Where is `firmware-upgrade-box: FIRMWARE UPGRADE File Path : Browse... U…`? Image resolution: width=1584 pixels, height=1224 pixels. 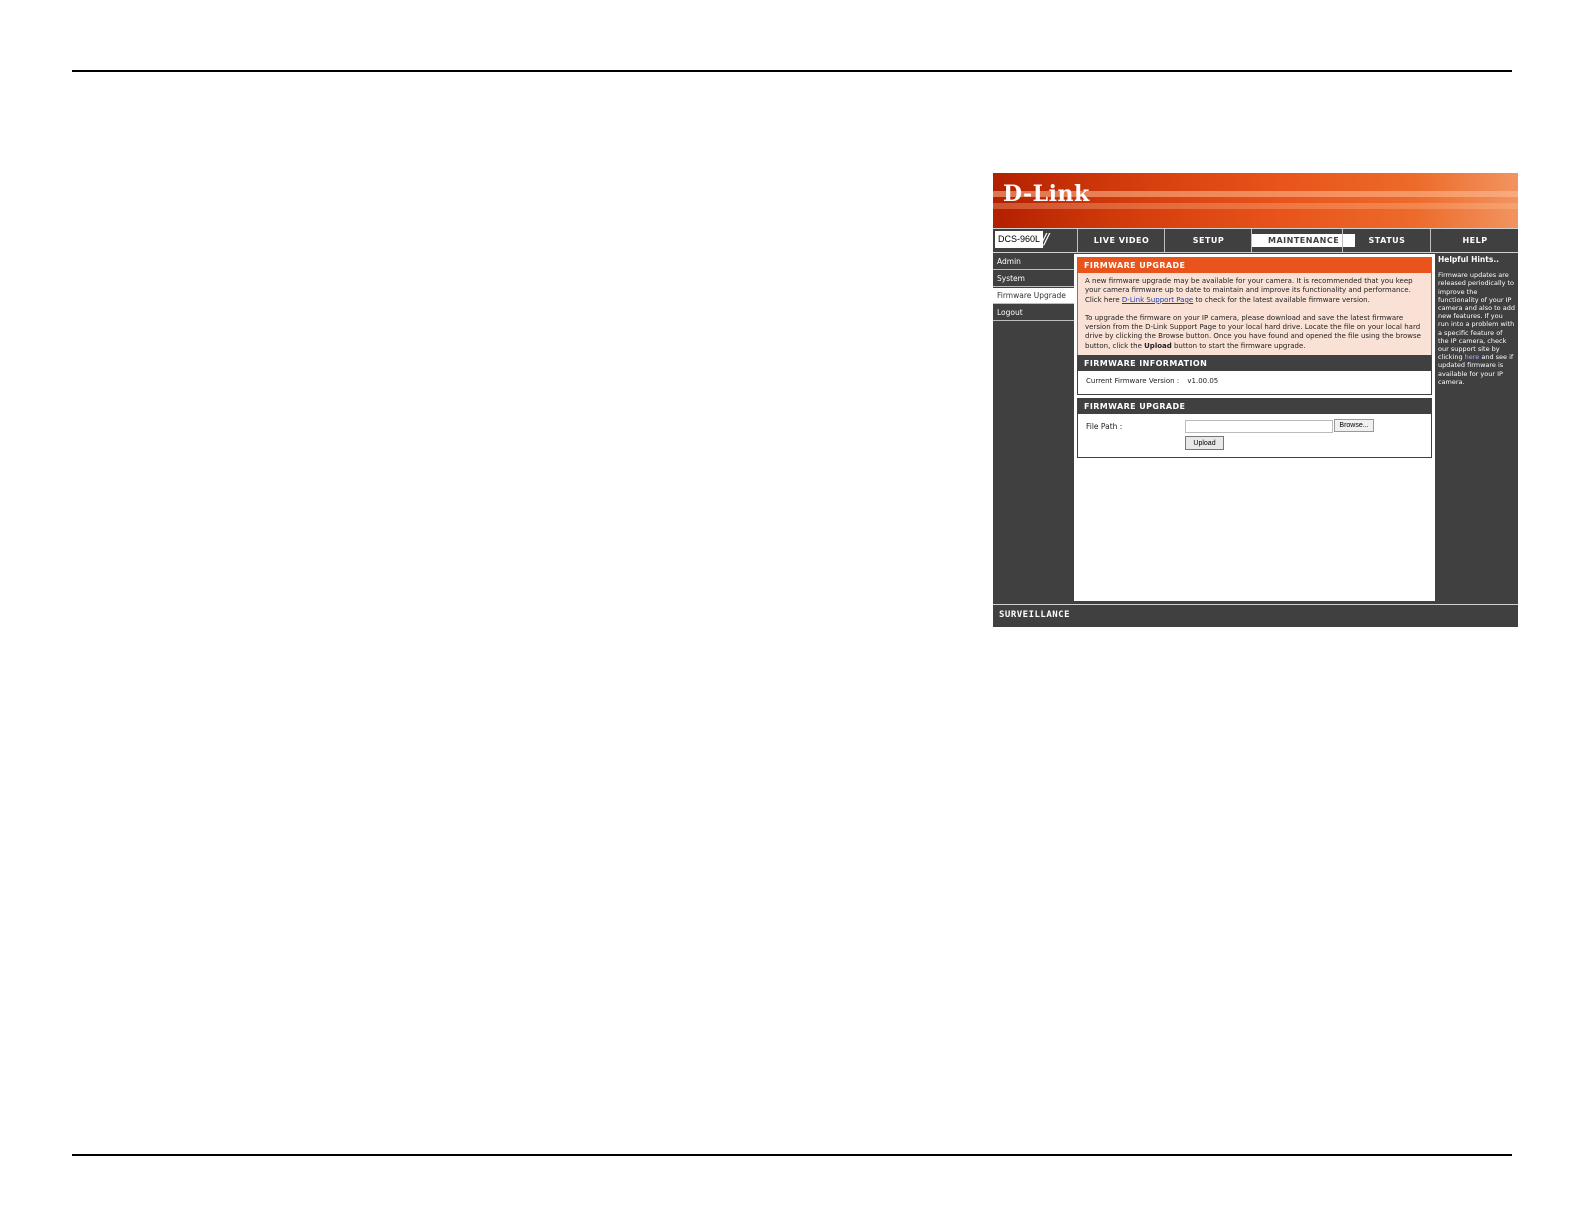 firmware-upgrade-box: FIRMWARE UPGRADE File Path : Browse... U… is located at coordinates (1254, 428).